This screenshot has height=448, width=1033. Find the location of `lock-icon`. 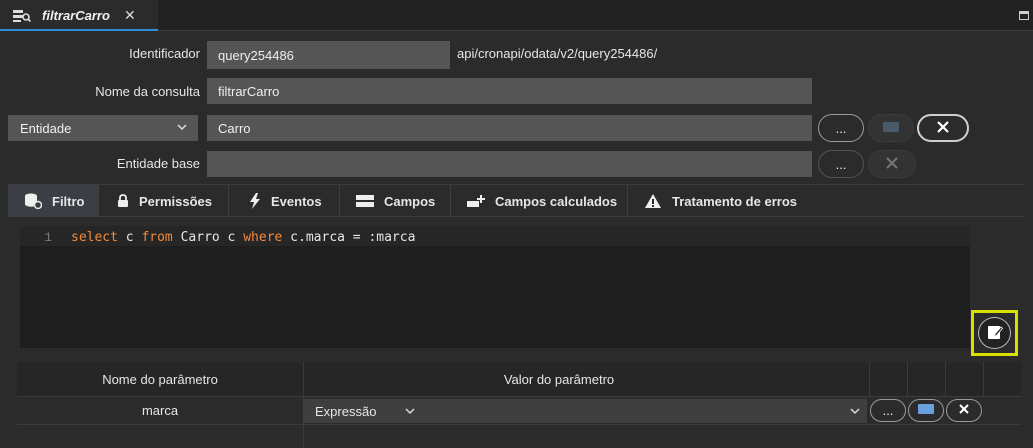

lock-icon is located at coordinates (123, 201).